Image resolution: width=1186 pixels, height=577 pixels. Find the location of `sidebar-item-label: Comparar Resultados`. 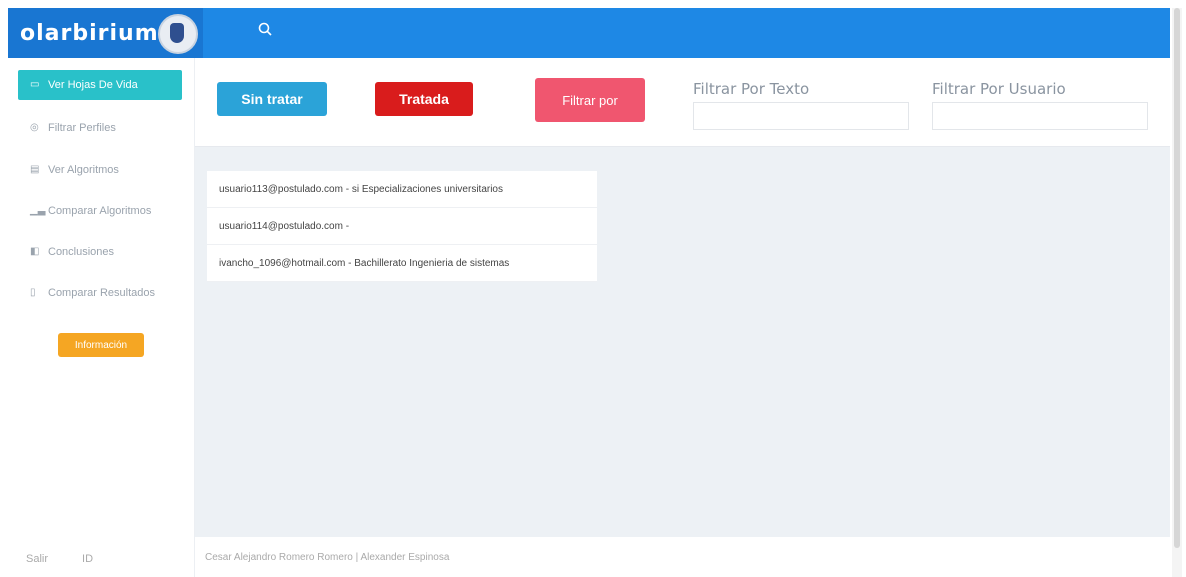

sidebar-item-label: Comparar Resultados is located at coordinates (101, 293).